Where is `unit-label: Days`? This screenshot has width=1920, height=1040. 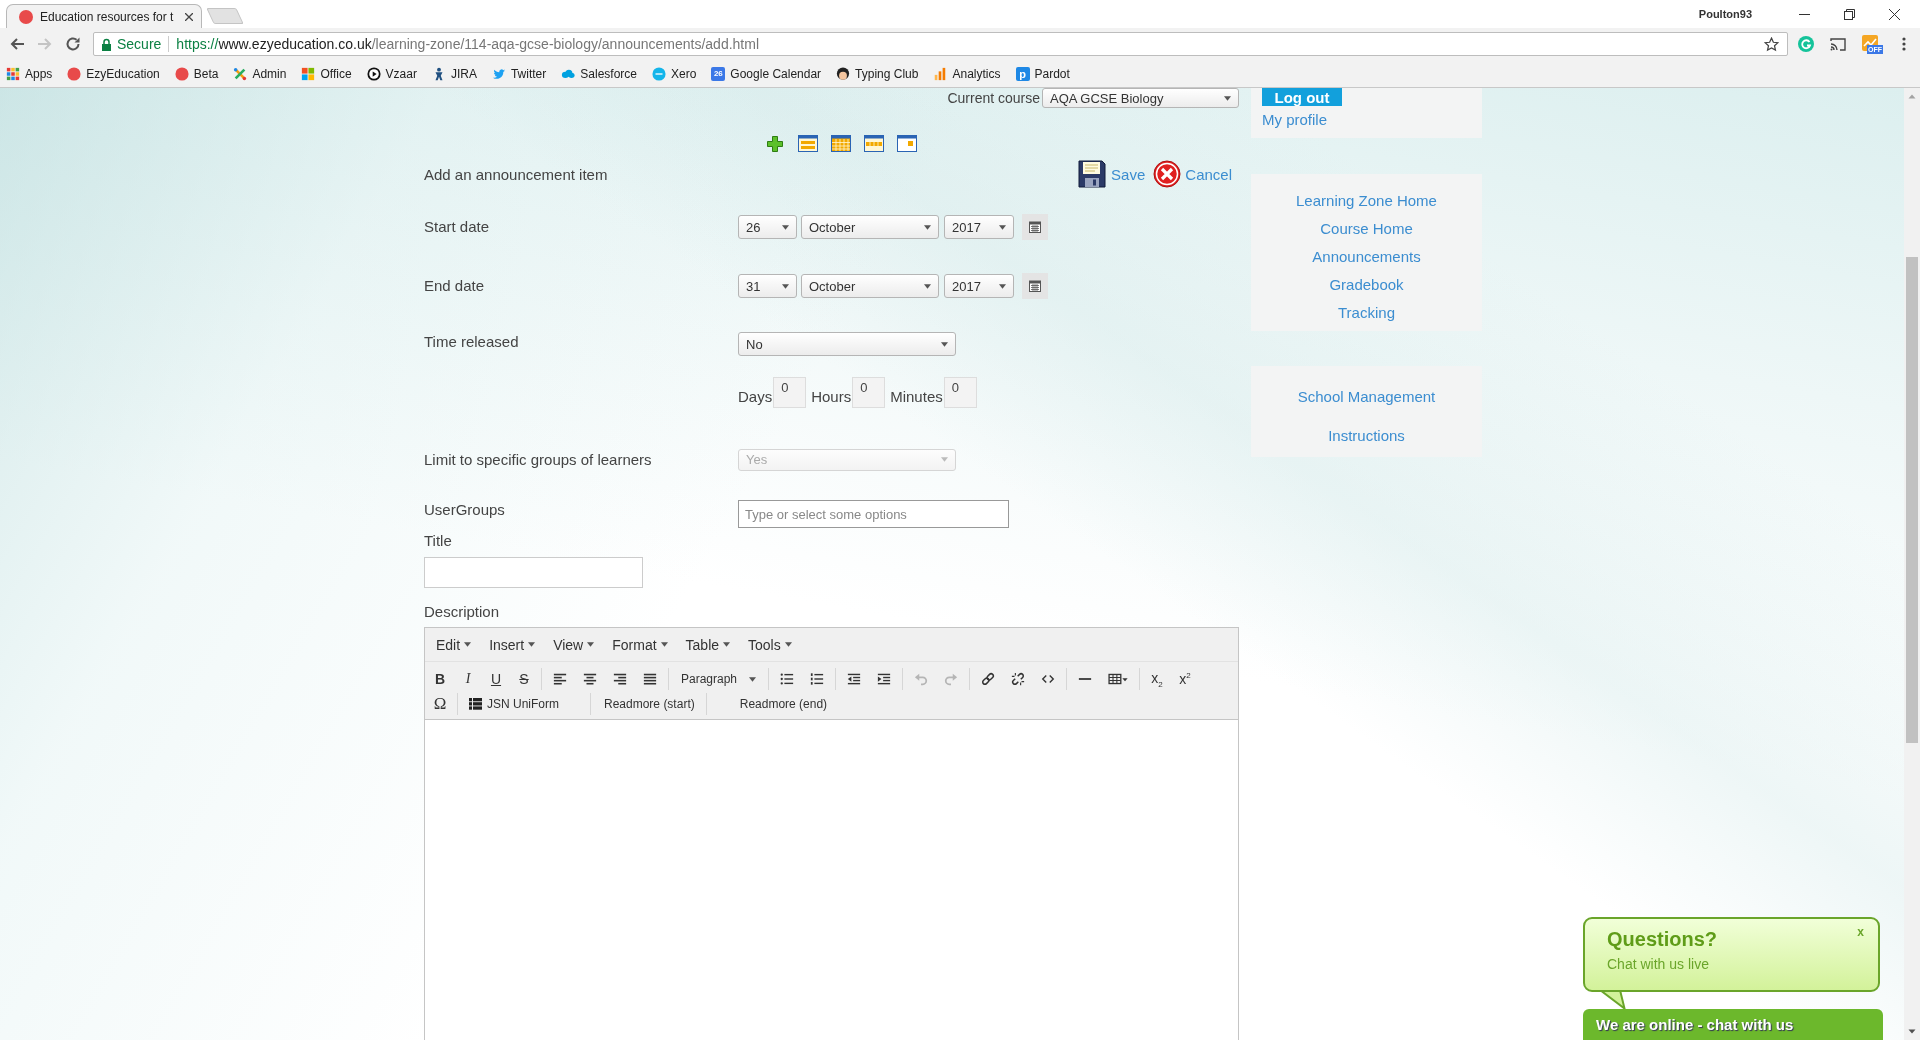 unit-label: Days is located at coordinates (755, 397).